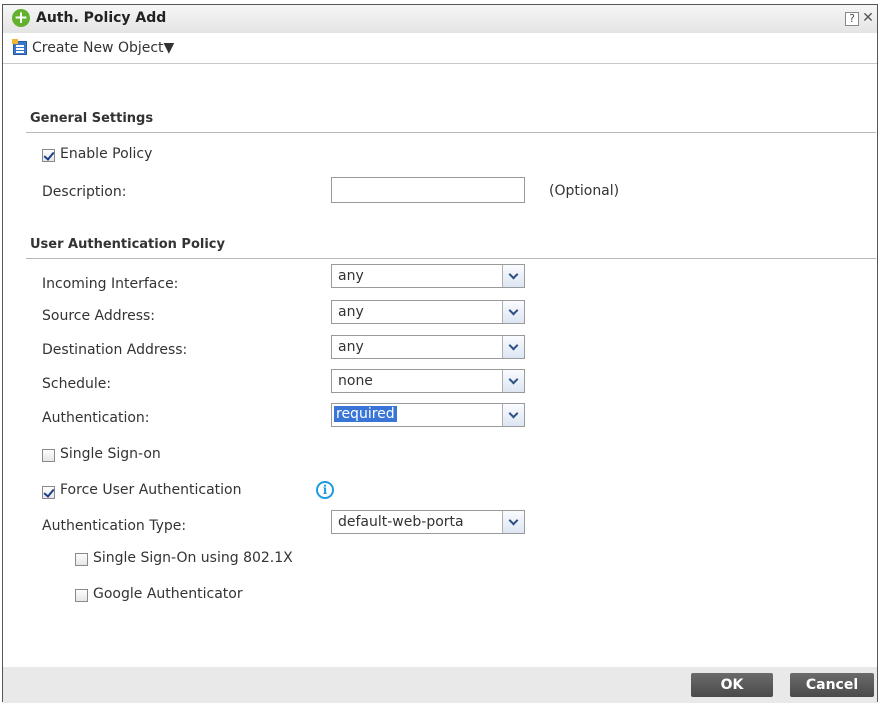 This screenshot has width=884, height=703. Describe the element at coordinates (99, 316) in the screenshot. I see `source-address-label: Source Address:` at that location.